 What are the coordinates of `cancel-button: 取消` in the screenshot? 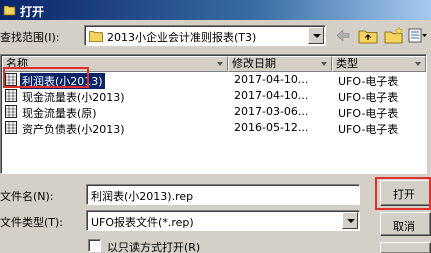 It's located at (405, 224).